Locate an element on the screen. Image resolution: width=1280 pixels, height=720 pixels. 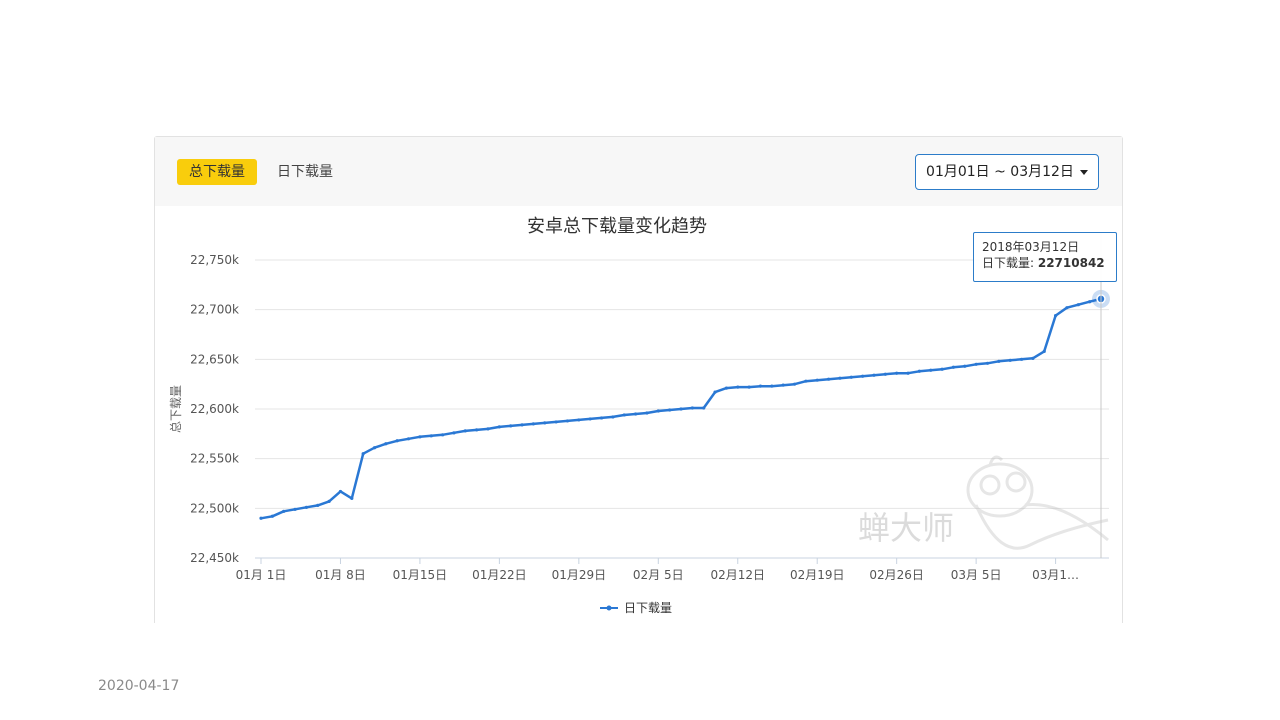
footer-date: 2020-04-17 is located at coordinates (139, 686).